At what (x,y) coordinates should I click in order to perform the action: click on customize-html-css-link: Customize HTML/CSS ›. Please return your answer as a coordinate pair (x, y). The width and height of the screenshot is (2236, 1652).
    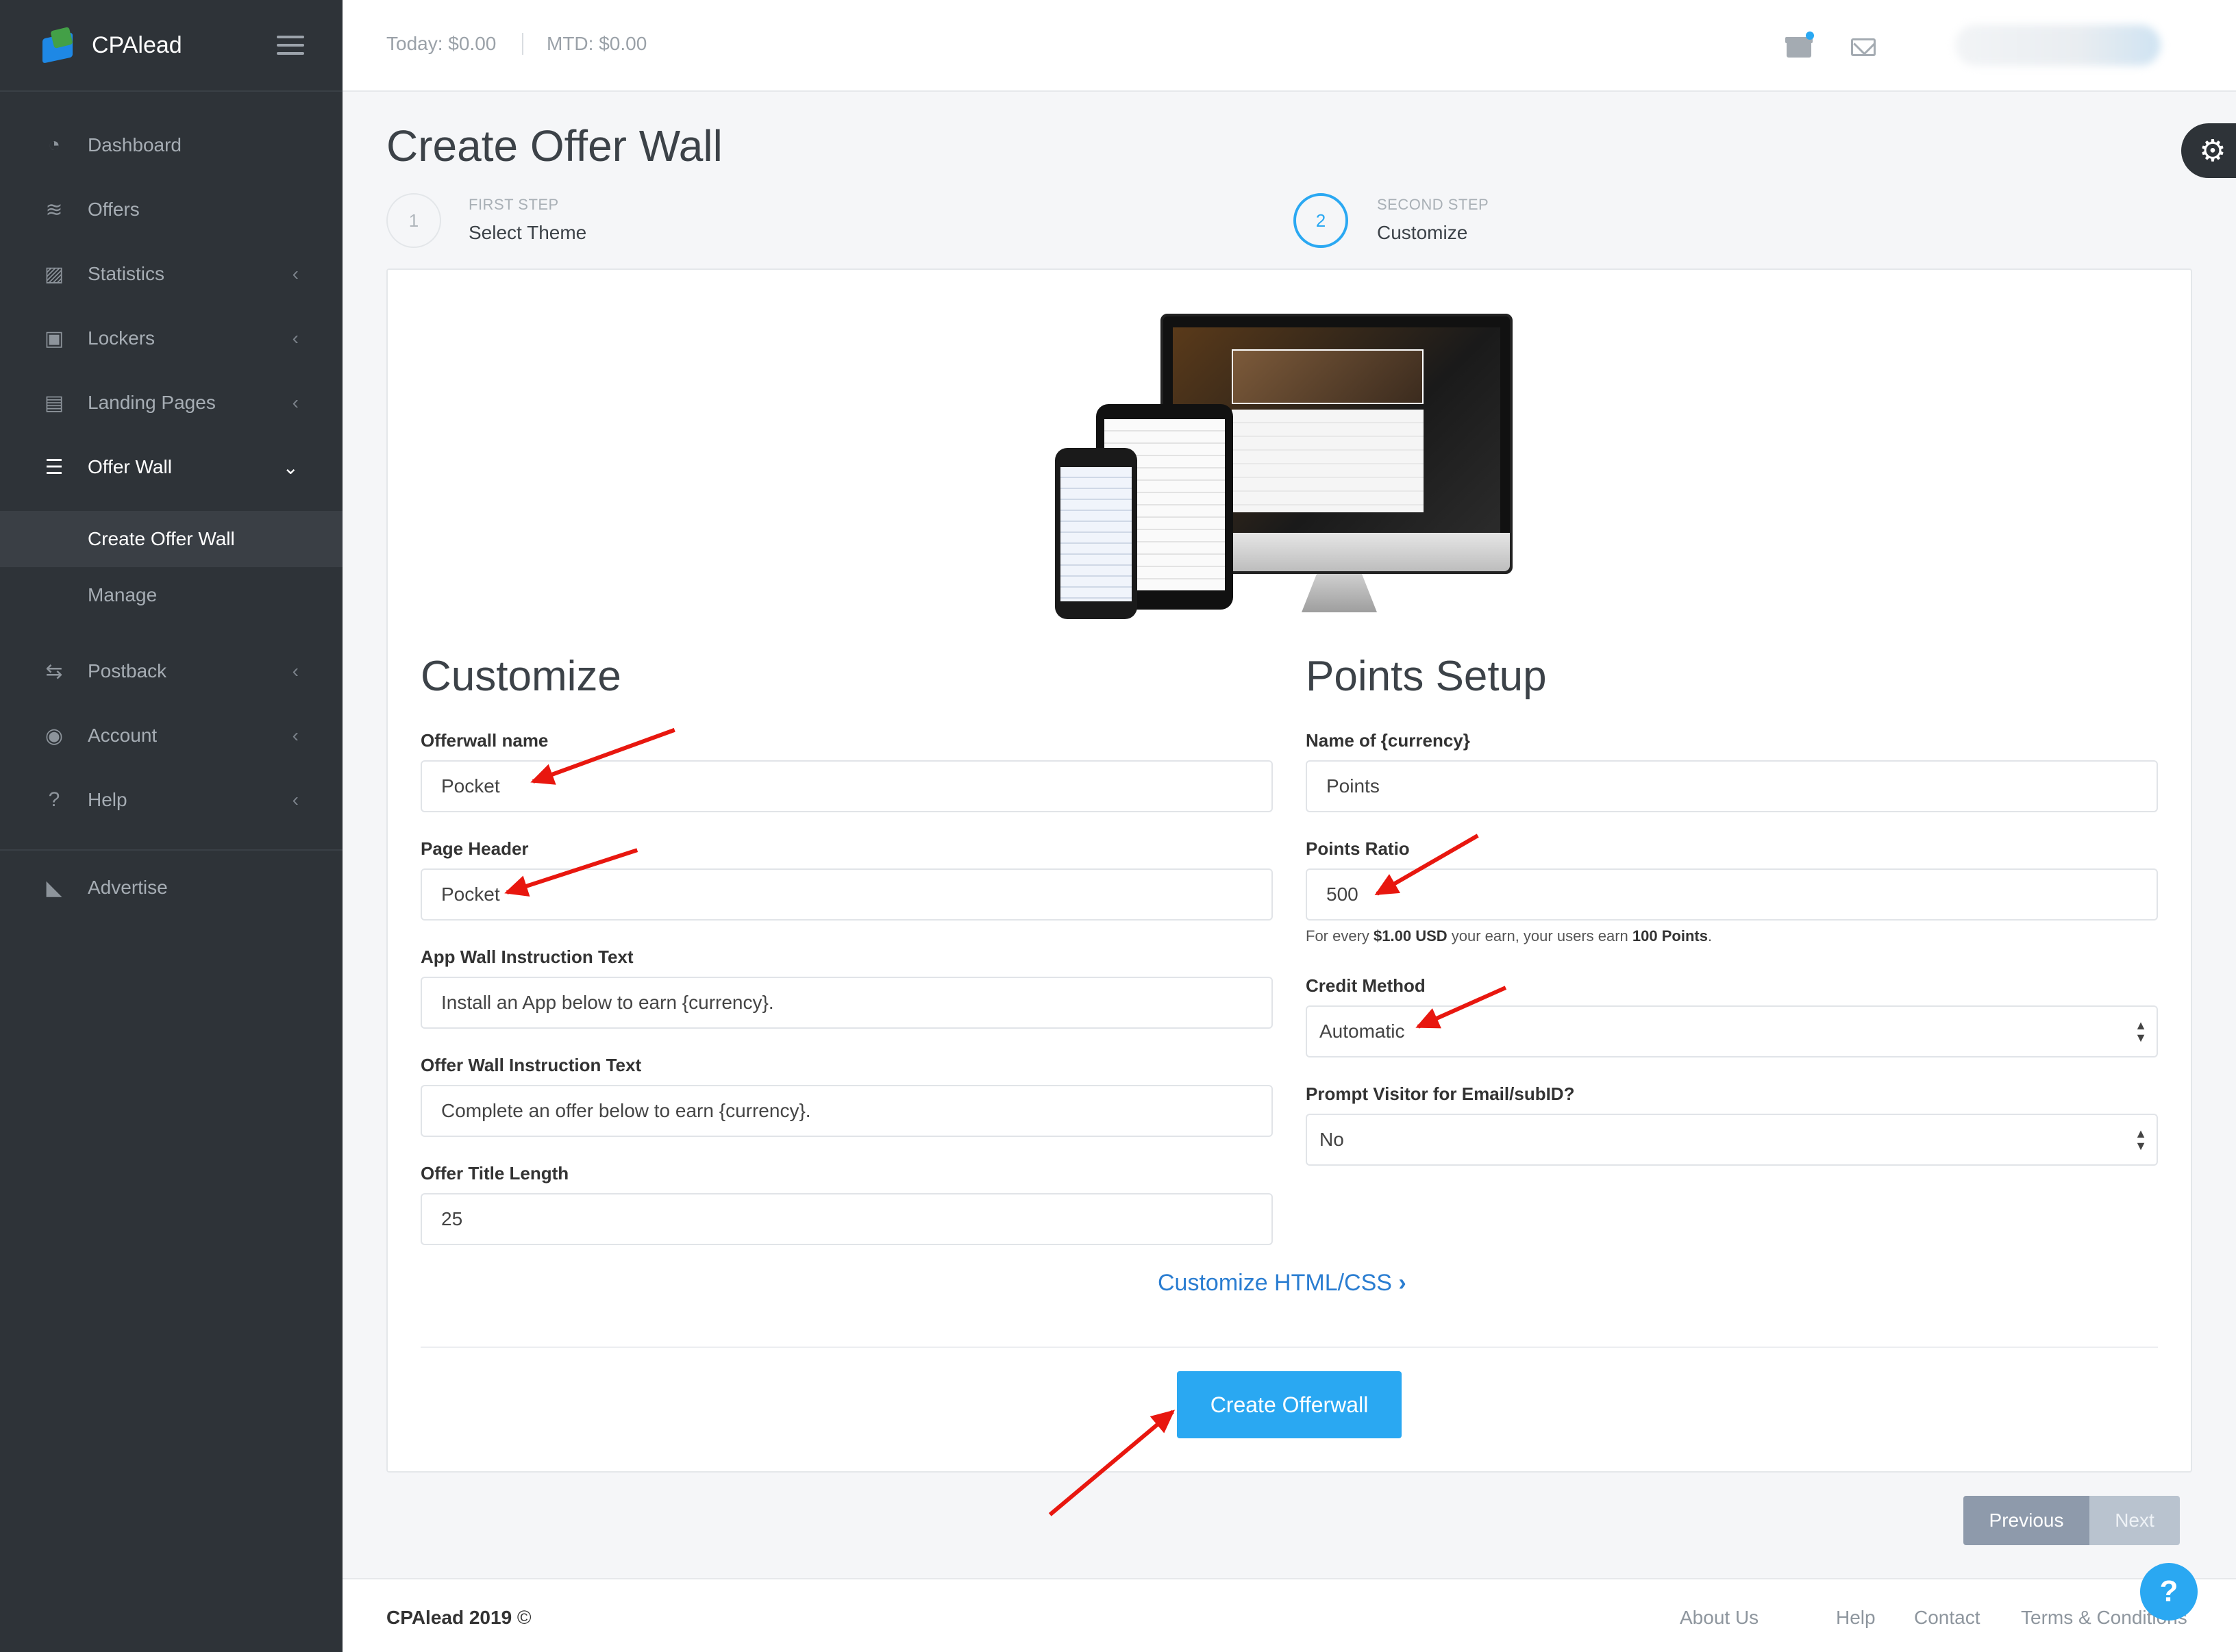
    Looking at the image, I should click on (1282, 1283).